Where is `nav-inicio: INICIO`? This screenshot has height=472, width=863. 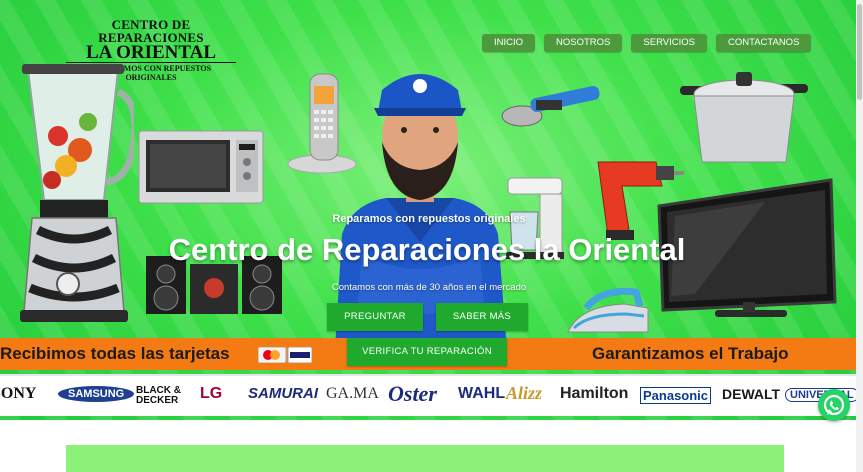 nav-inicio: INICIO is located at coordinates (509, 43).